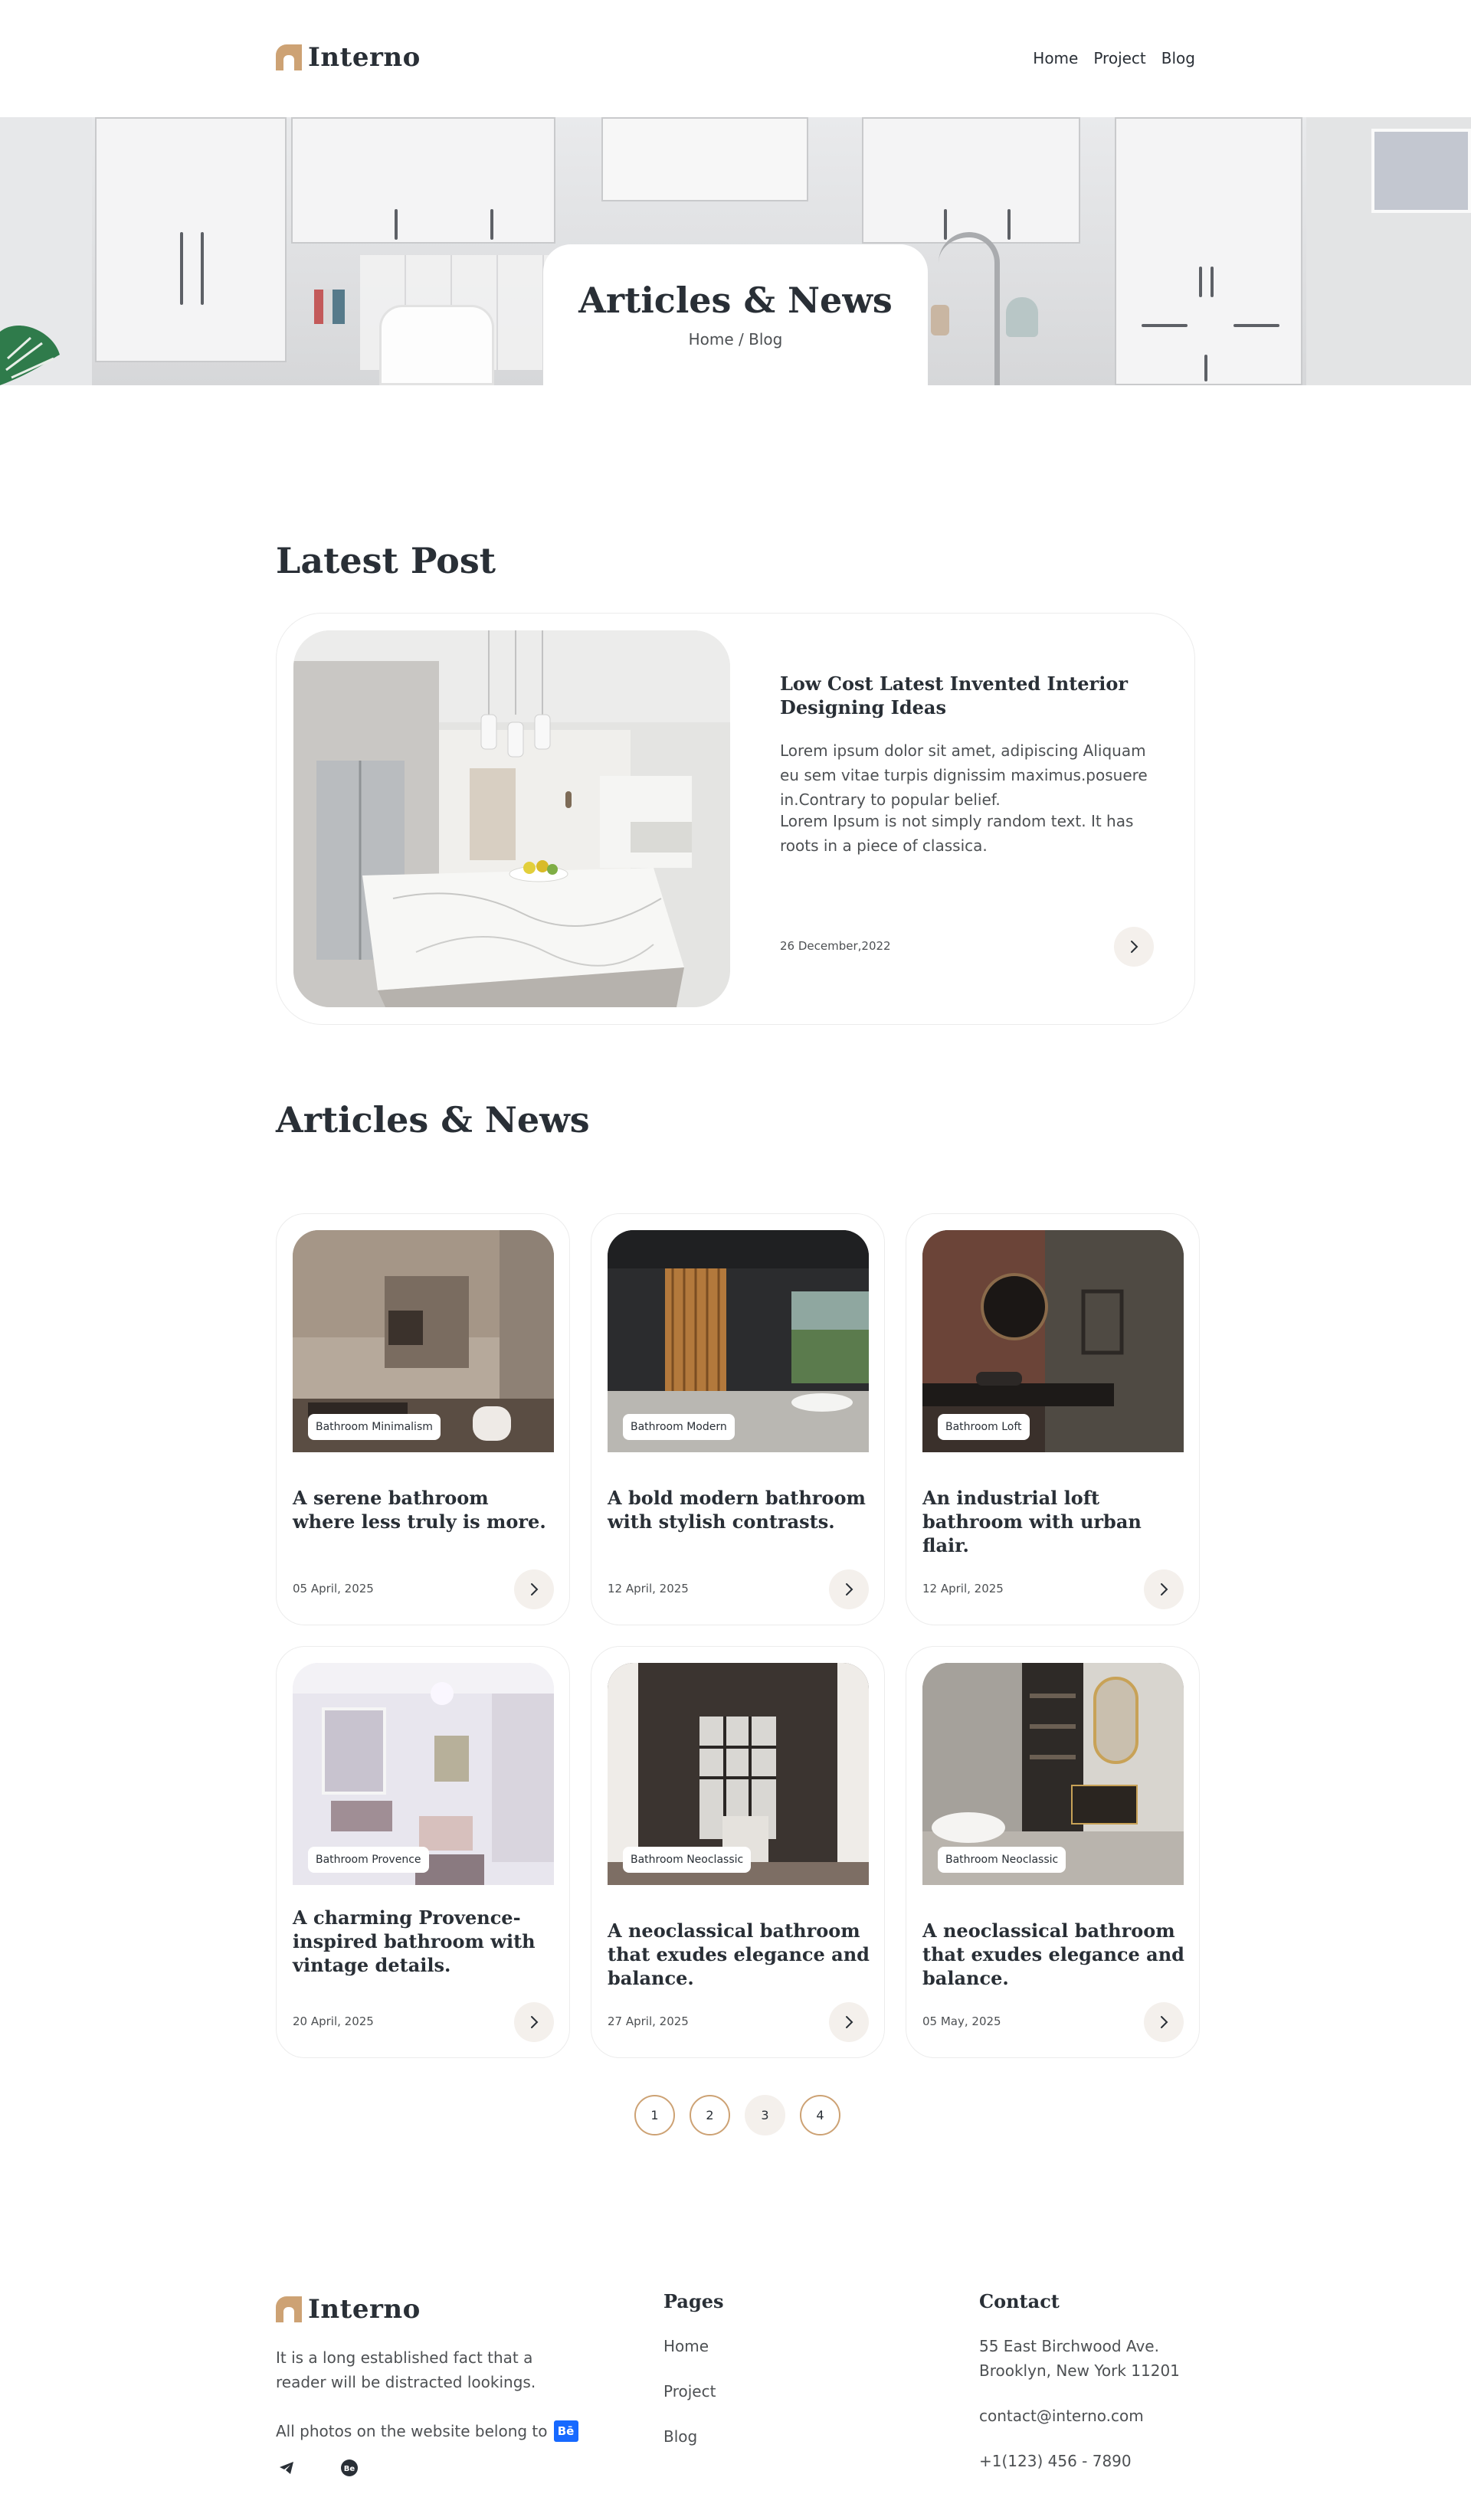 The width and height of the screenshot is (1471, 2520). Describe the element at coordinates (374, 1427) in the screenshot. I see `article-tag: Bathroom Minimalism` at that location.